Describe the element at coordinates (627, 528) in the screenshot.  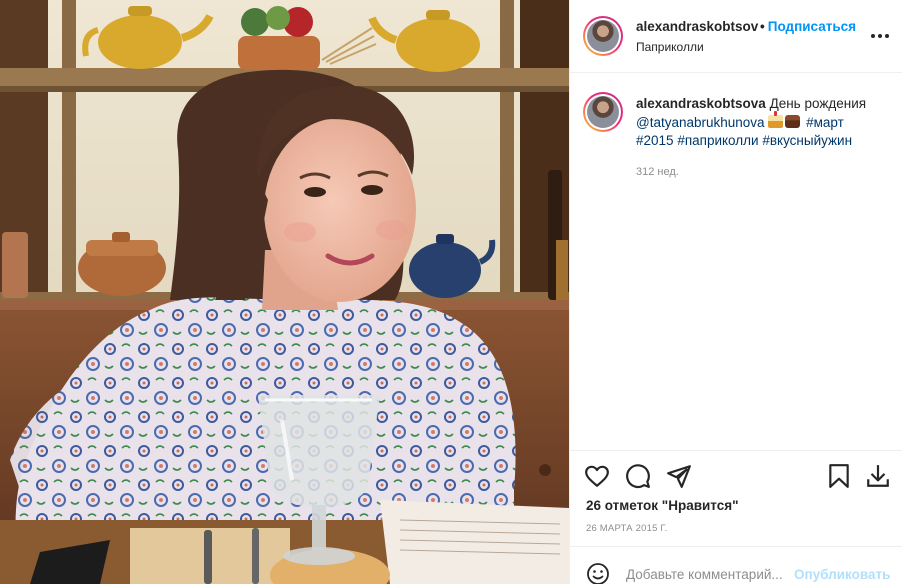
I see `post-date: 26 МАРТА 2015 Г.` at that location.